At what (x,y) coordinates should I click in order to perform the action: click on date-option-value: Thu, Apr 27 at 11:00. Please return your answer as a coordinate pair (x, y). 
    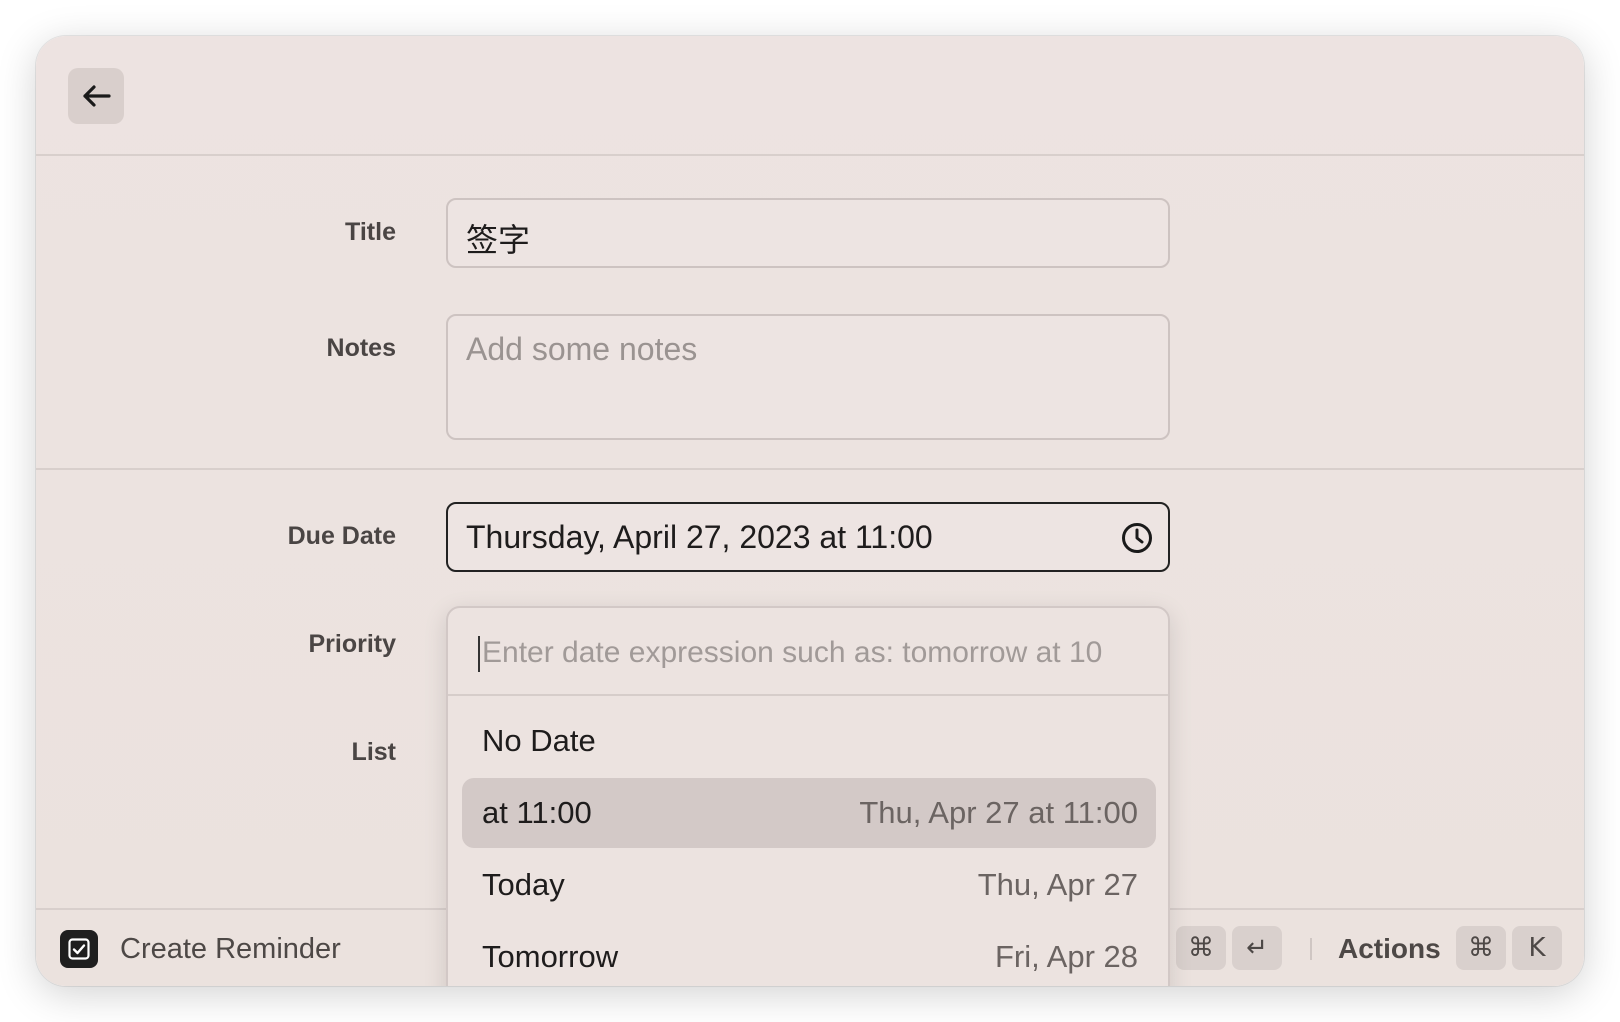
    Looking at the image, I should click on (998, 812).